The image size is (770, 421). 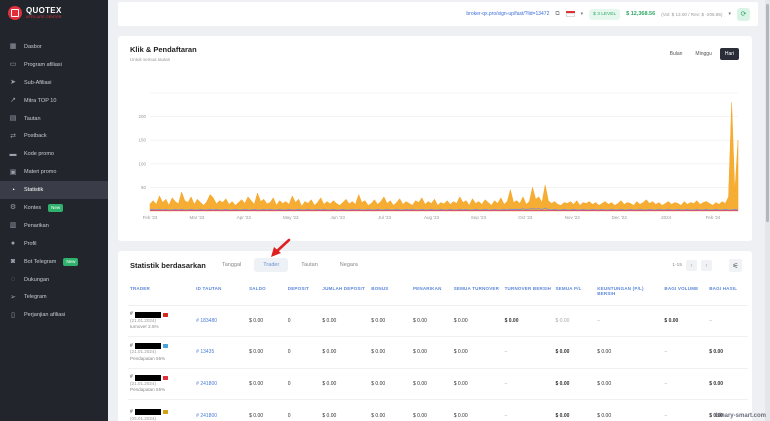 What do you see at coordinates (35, 13) in the screenshot?
I see `brand-logo: QUOTEX AFFILIATE CENTER` at bounding box center [35, 13].